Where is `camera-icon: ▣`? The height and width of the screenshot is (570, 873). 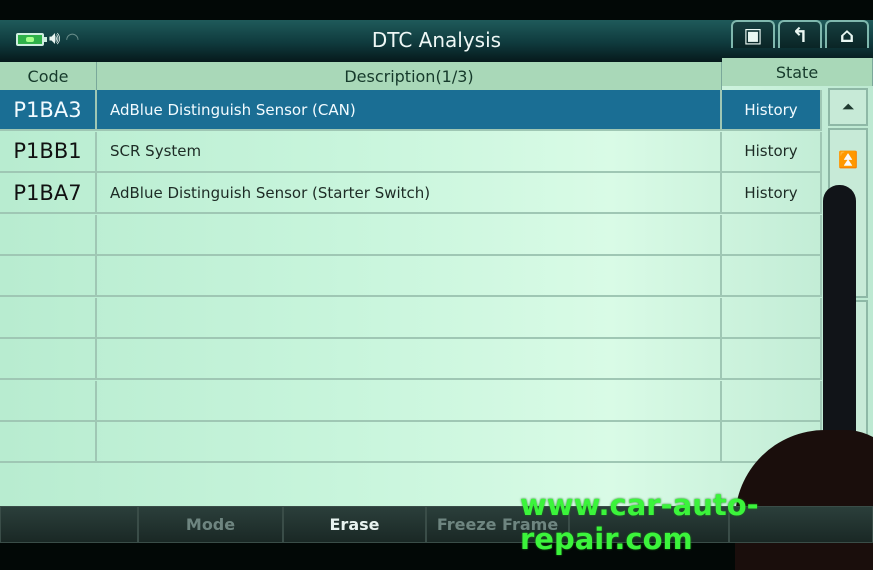
camera-icon: ▣ is located at coordinates (753, 35).